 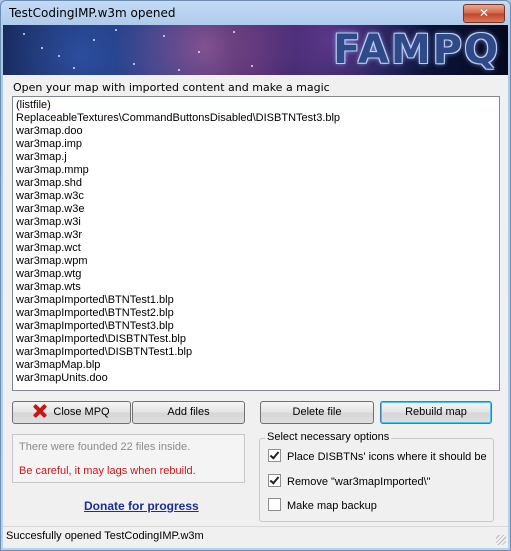 I want to click on list-item: war3map.w3i, so click(x=256, y=222).